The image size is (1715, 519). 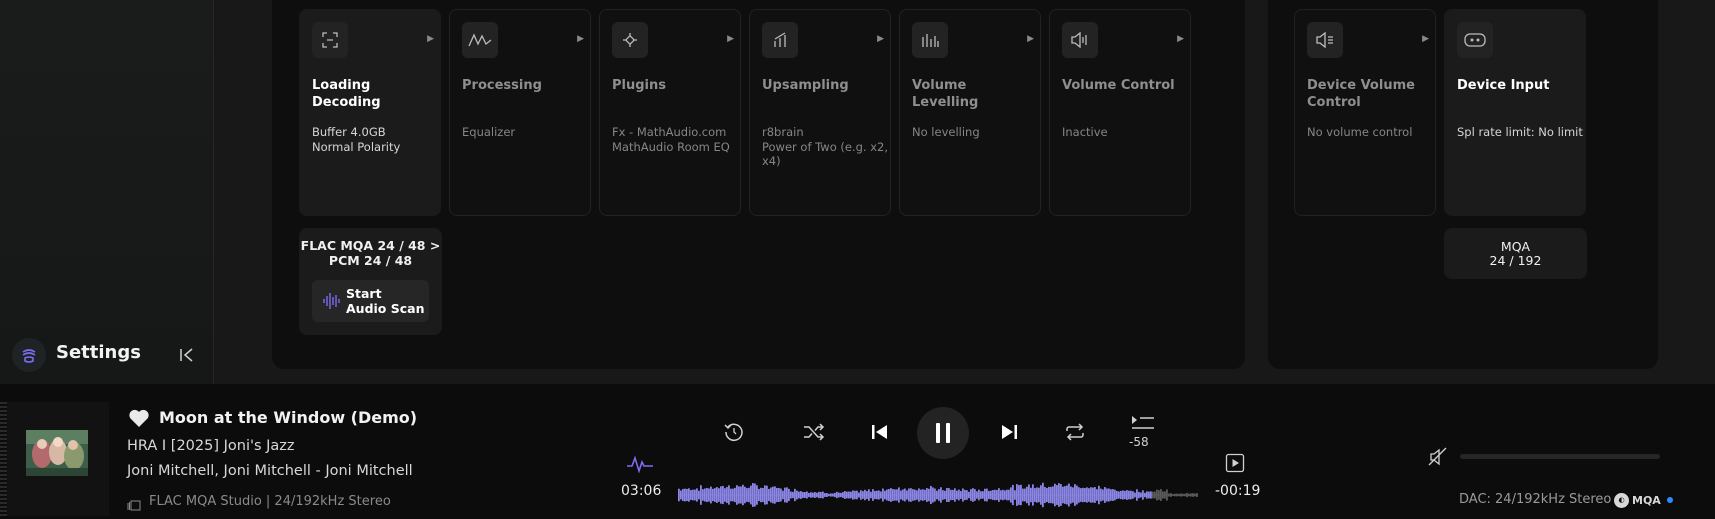 What do you see at coordinates (1475, 40) in the screenshot?
I see `device-input-icon` at bounding box center [1475, 40].